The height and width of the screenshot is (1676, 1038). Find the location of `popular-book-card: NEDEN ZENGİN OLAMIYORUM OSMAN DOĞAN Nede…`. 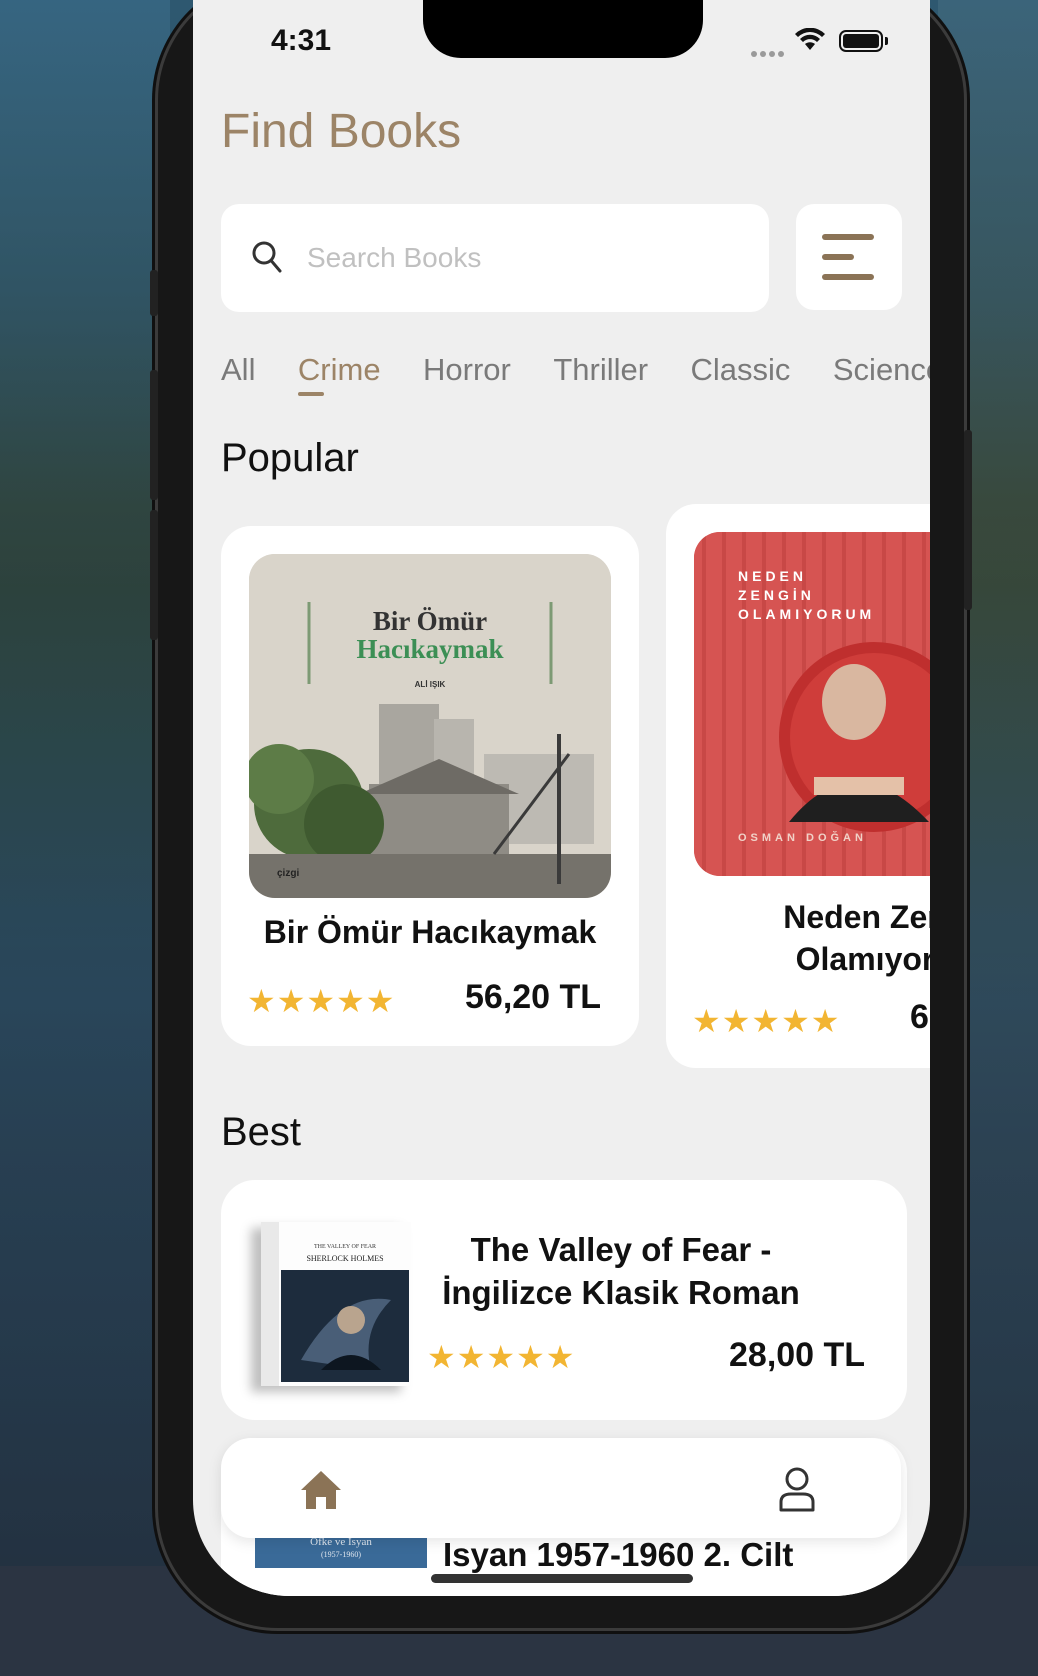

popular-book-card: NEDEN ZENGİN OLAMIYORUM OSMAN DOĞAN Nede… is located at coordinates (798, 786).